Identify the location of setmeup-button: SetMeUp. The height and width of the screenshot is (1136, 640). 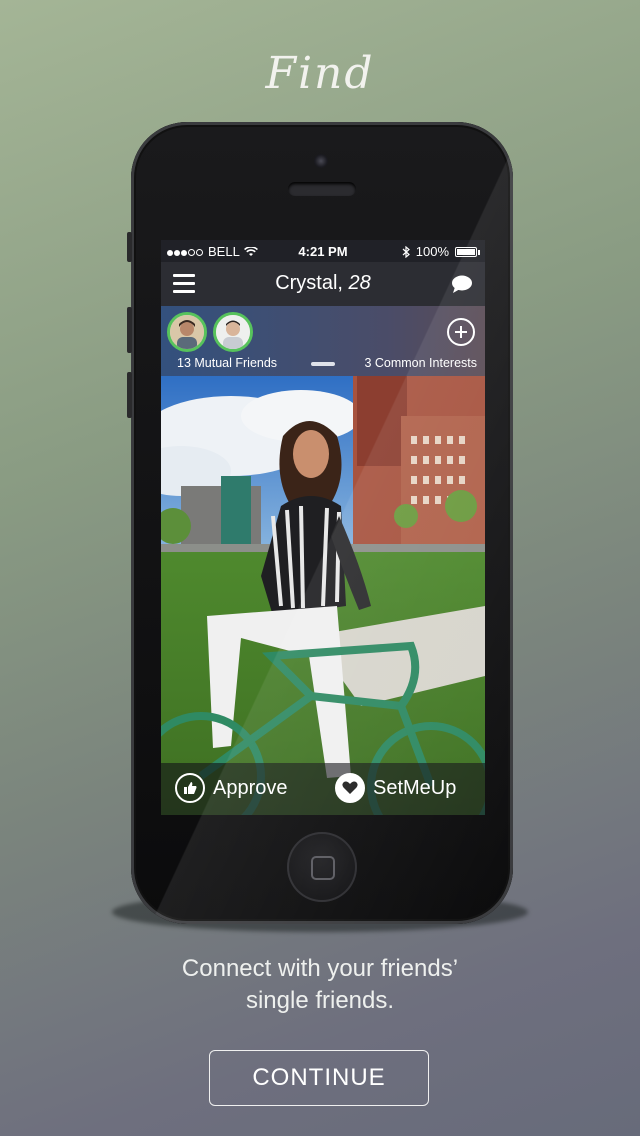
(395, 788).